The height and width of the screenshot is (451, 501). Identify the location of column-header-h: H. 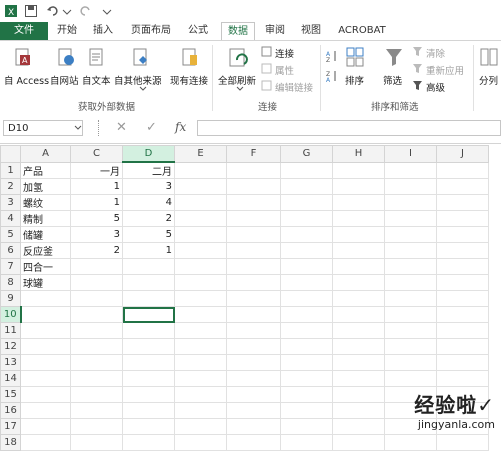
(358, 154).